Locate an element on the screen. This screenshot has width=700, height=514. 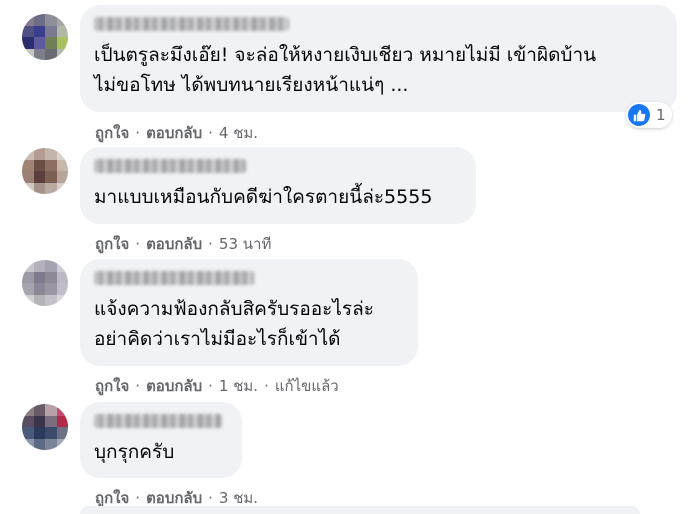
thumbs-up-icon is located at coordinates (639, 115).